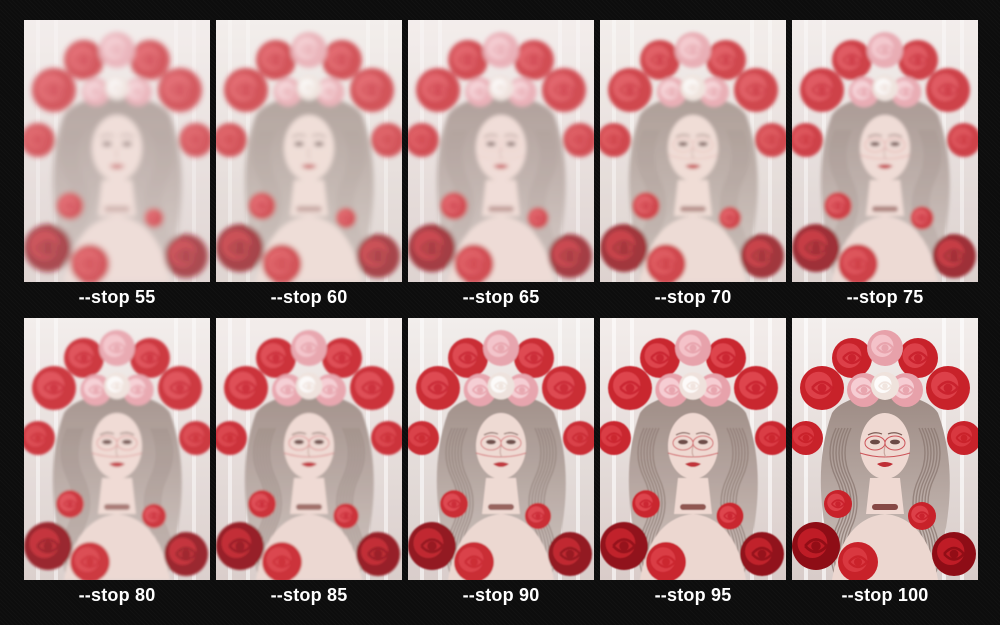  I want to click on panel-stop-75: --stop 75, so click(885, 169).